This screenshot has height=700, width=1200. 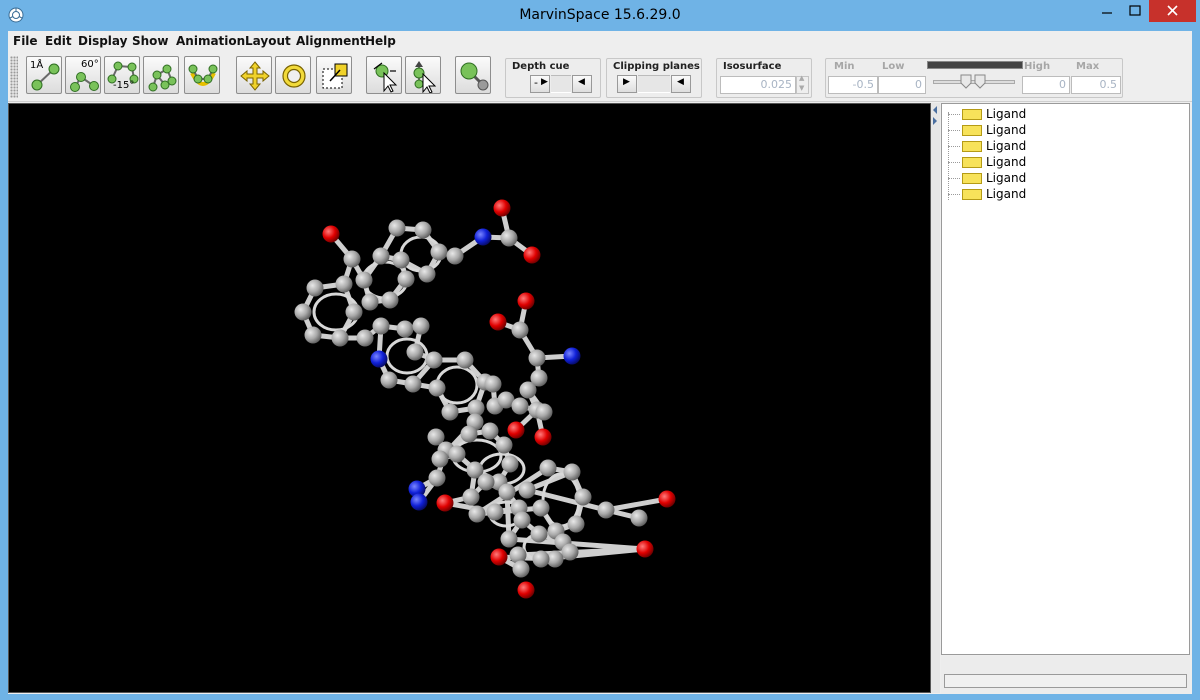 I want to click on collapse-left-icon, so click(x=935, y=110).